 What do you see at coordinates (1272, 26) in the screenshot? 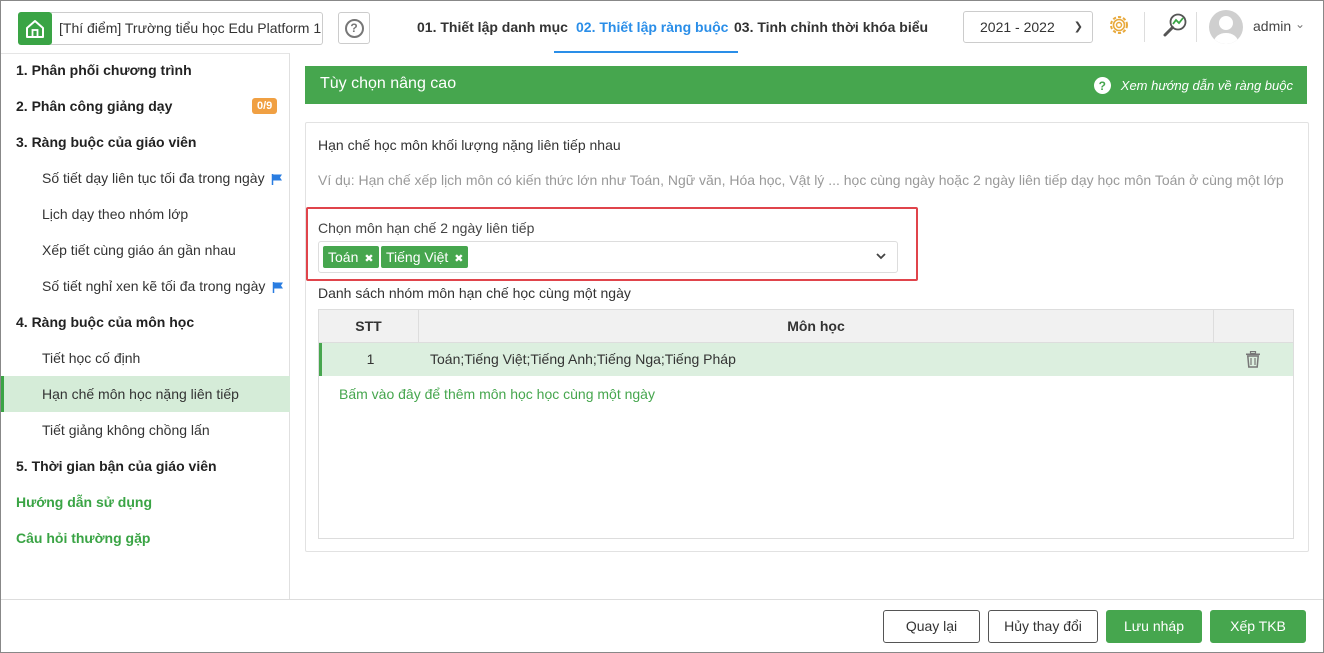
I see `user-name: admin` at bounding box center [1272, 26].